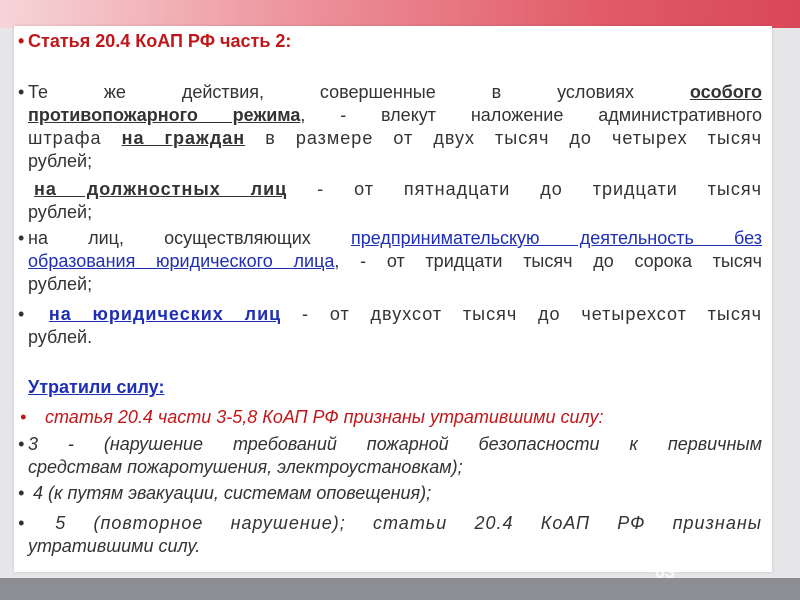 The height and width of the screenshot is (600, 800). Describe the element at coordinates (60, 161) in the screenshot. I see `para1-line4: рублей;` at that location.